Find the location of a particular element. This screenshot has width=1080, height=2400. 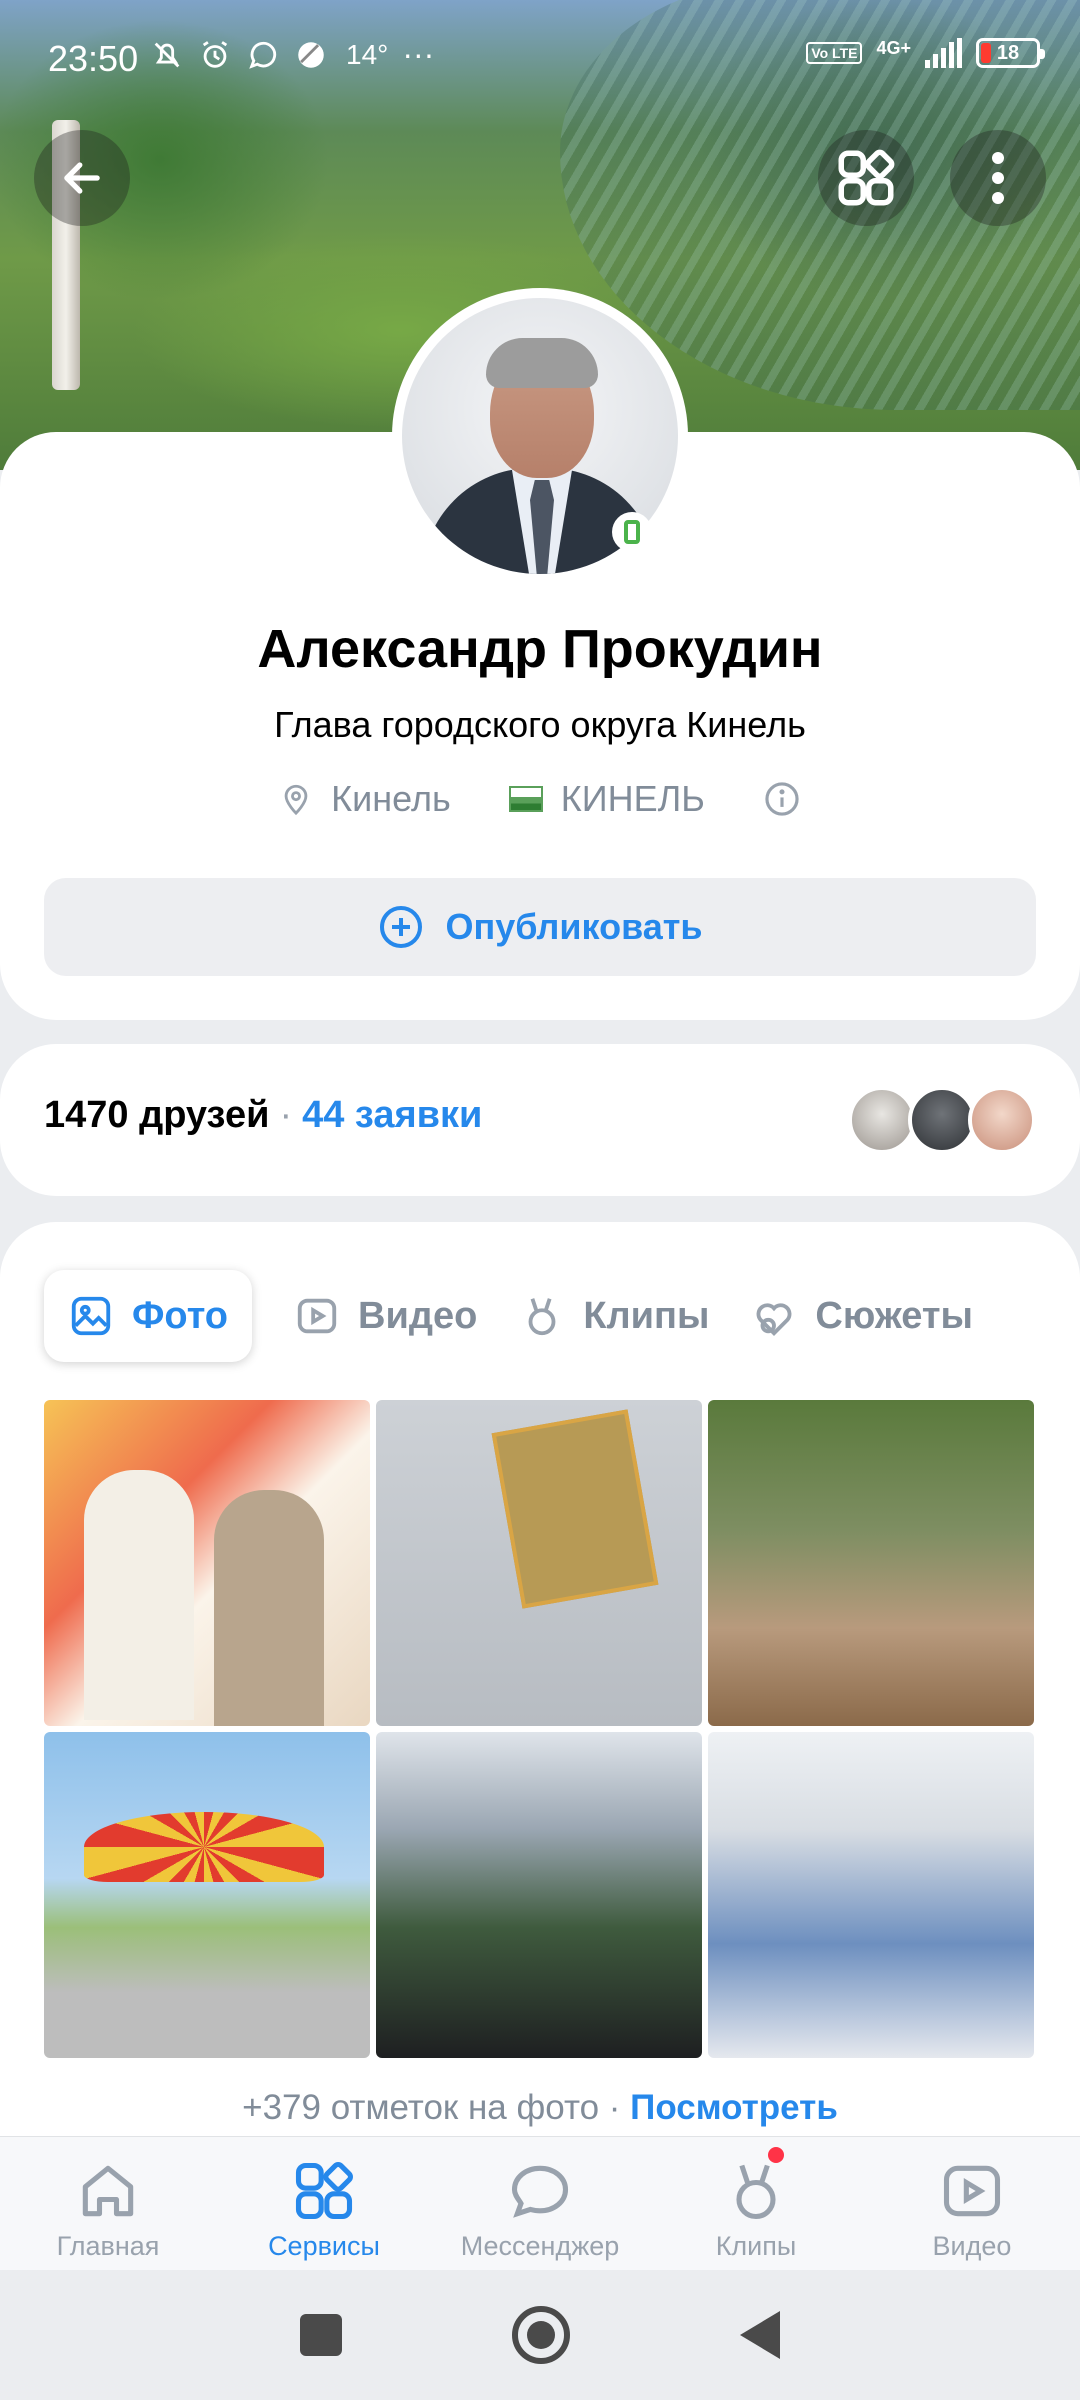

alarm-icon is located at coordinates (215, 54).